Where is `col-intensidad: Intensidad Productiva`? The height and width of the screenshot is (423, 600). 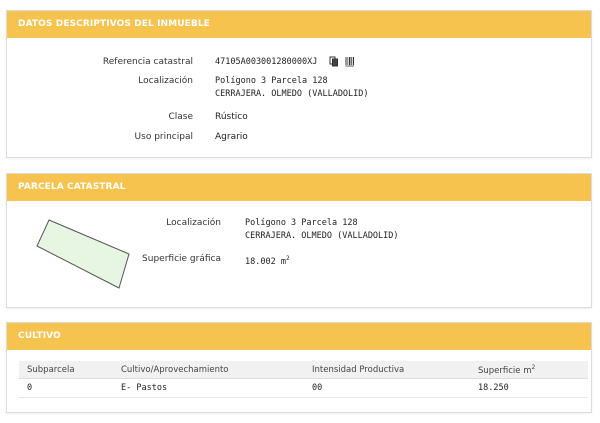 col-intensidad: Intensidad Productiva is located at coordinates (387, 370).